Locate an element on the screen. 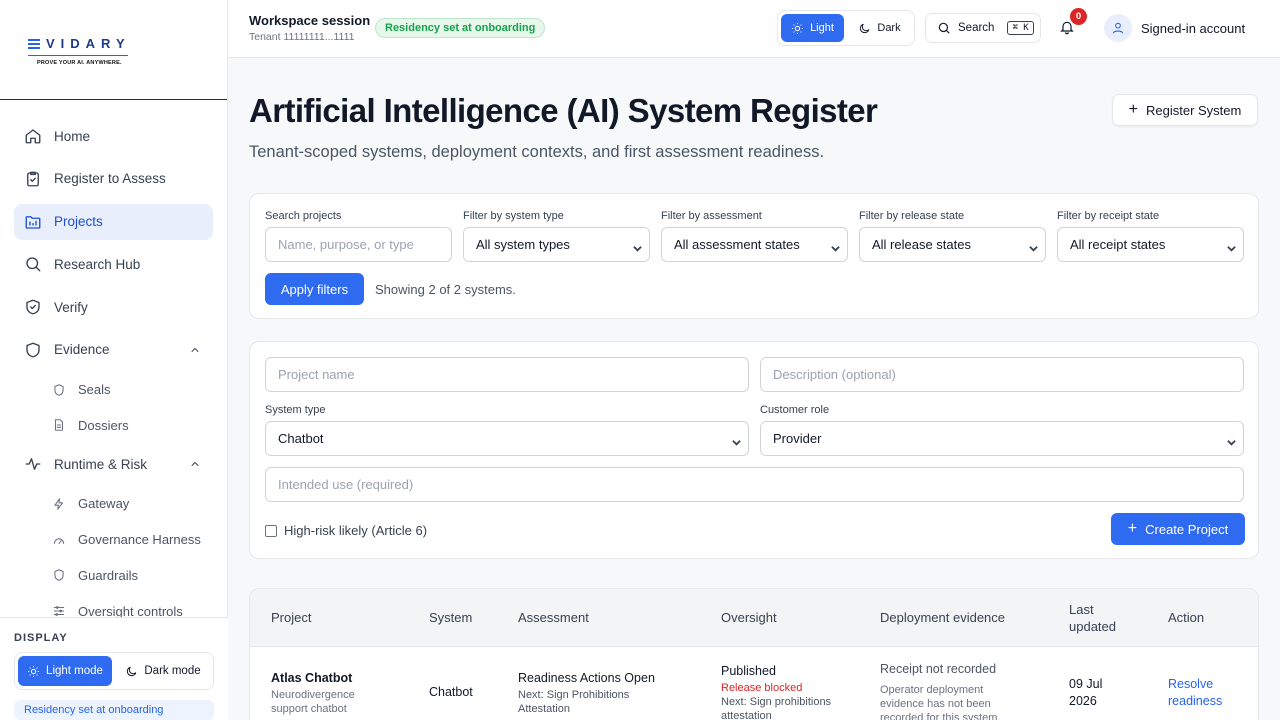 The height and width of the screenshot is (720, 1280). brand-tagline: PROVE YOUR AI. ANYWHERE. is located at coordinates (79, 63).